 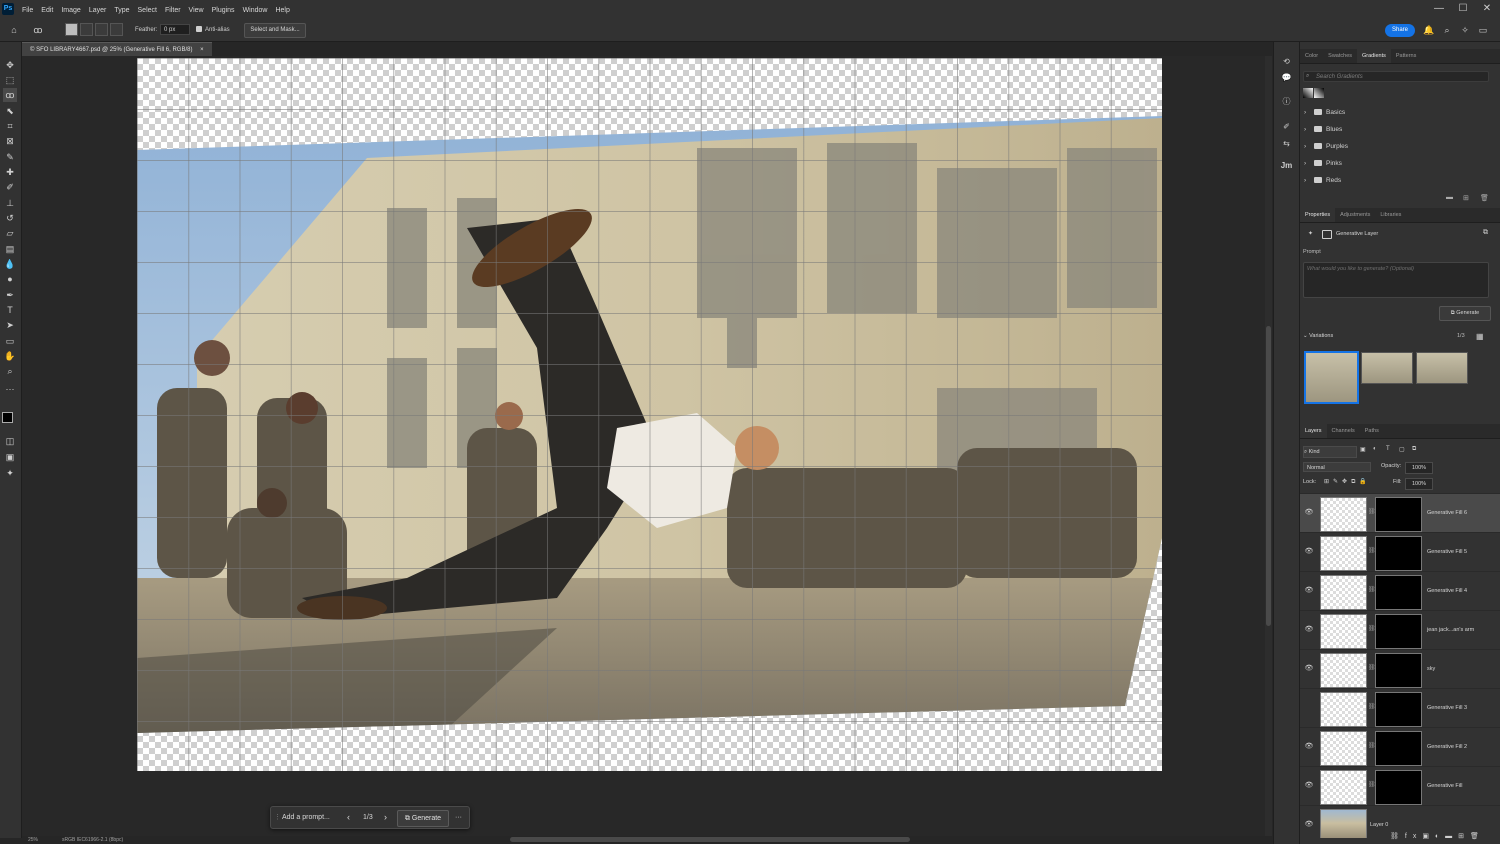 What do you see at coordinates (10, 341) in the screenshot?
I see `rectangle-tool-icon: ▭` at bounding box center [10, 341].